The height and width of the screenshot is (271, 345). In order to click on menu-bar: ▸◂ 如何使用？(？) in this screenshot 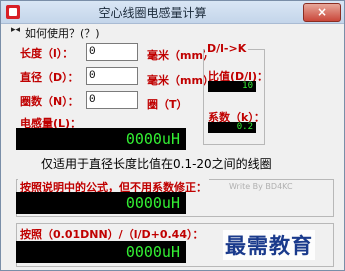, I will do `click(172, 32)`.